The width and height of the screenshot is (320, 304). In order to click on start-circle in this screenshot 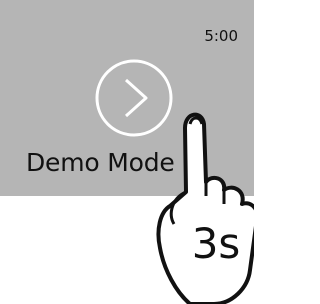, I will do `click(134, 98)`.